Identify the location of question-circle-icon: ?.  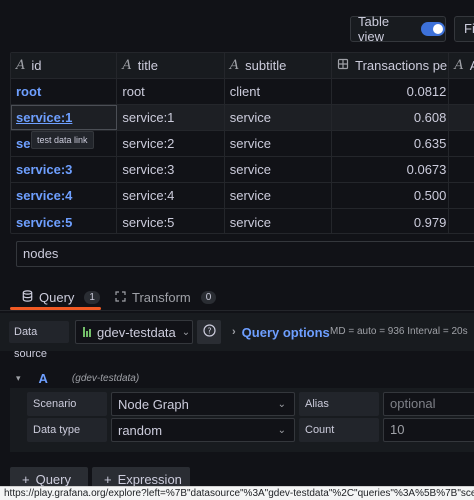
(209, 332).